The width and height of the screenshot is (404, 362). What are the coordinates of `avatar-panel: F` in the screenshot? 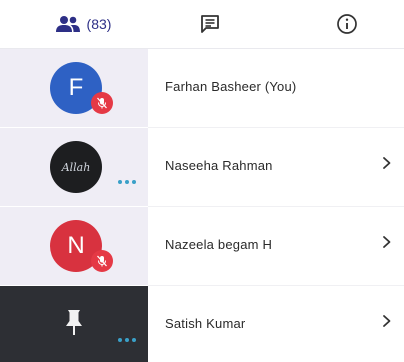 It's located at (74, 88).